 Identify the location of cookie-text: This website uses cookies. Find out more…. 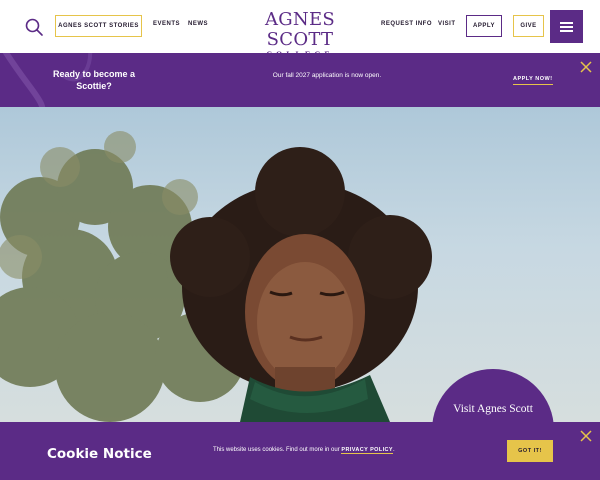
(276, 450).